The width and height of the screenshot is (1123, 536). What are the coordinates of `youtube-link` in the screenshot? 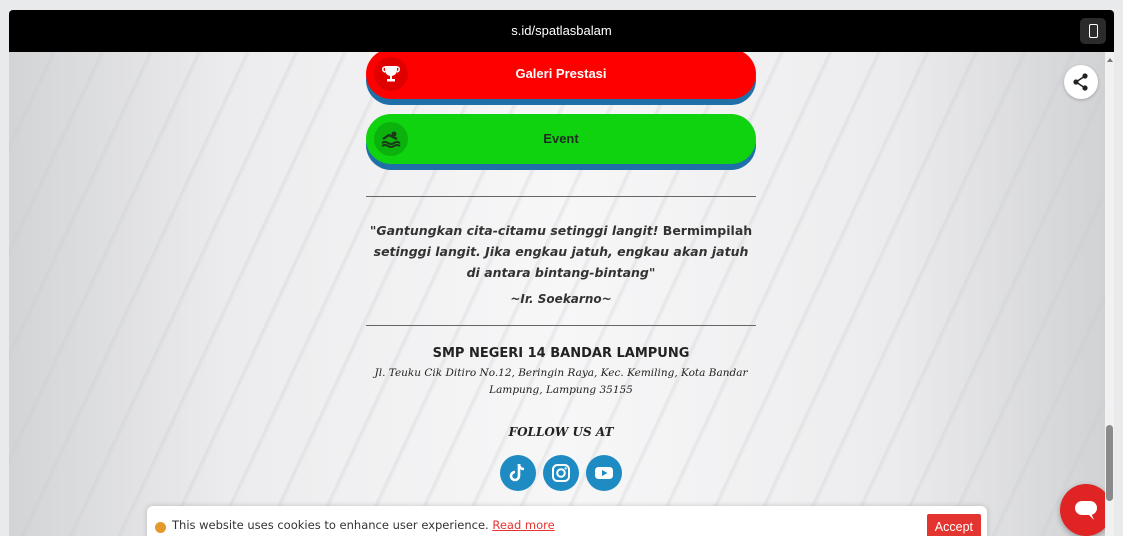 It's located at (604, 473).